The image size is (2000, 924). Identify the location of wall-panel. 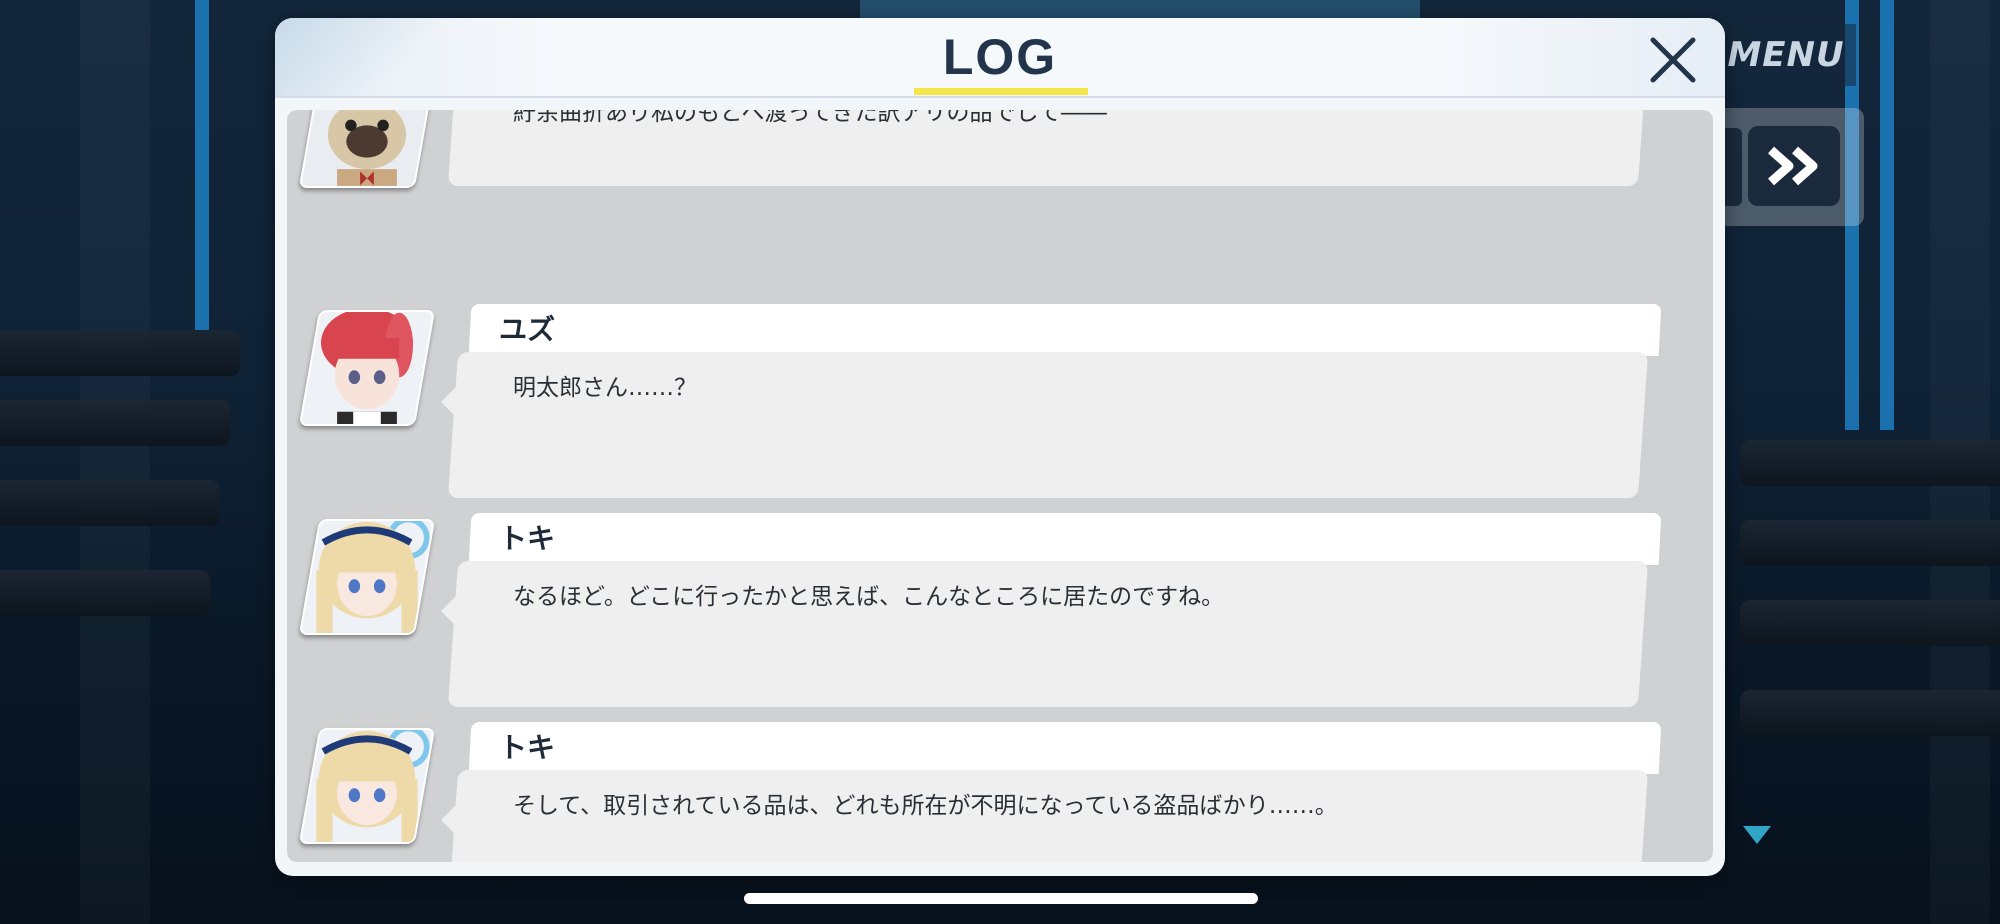
(115, 462).